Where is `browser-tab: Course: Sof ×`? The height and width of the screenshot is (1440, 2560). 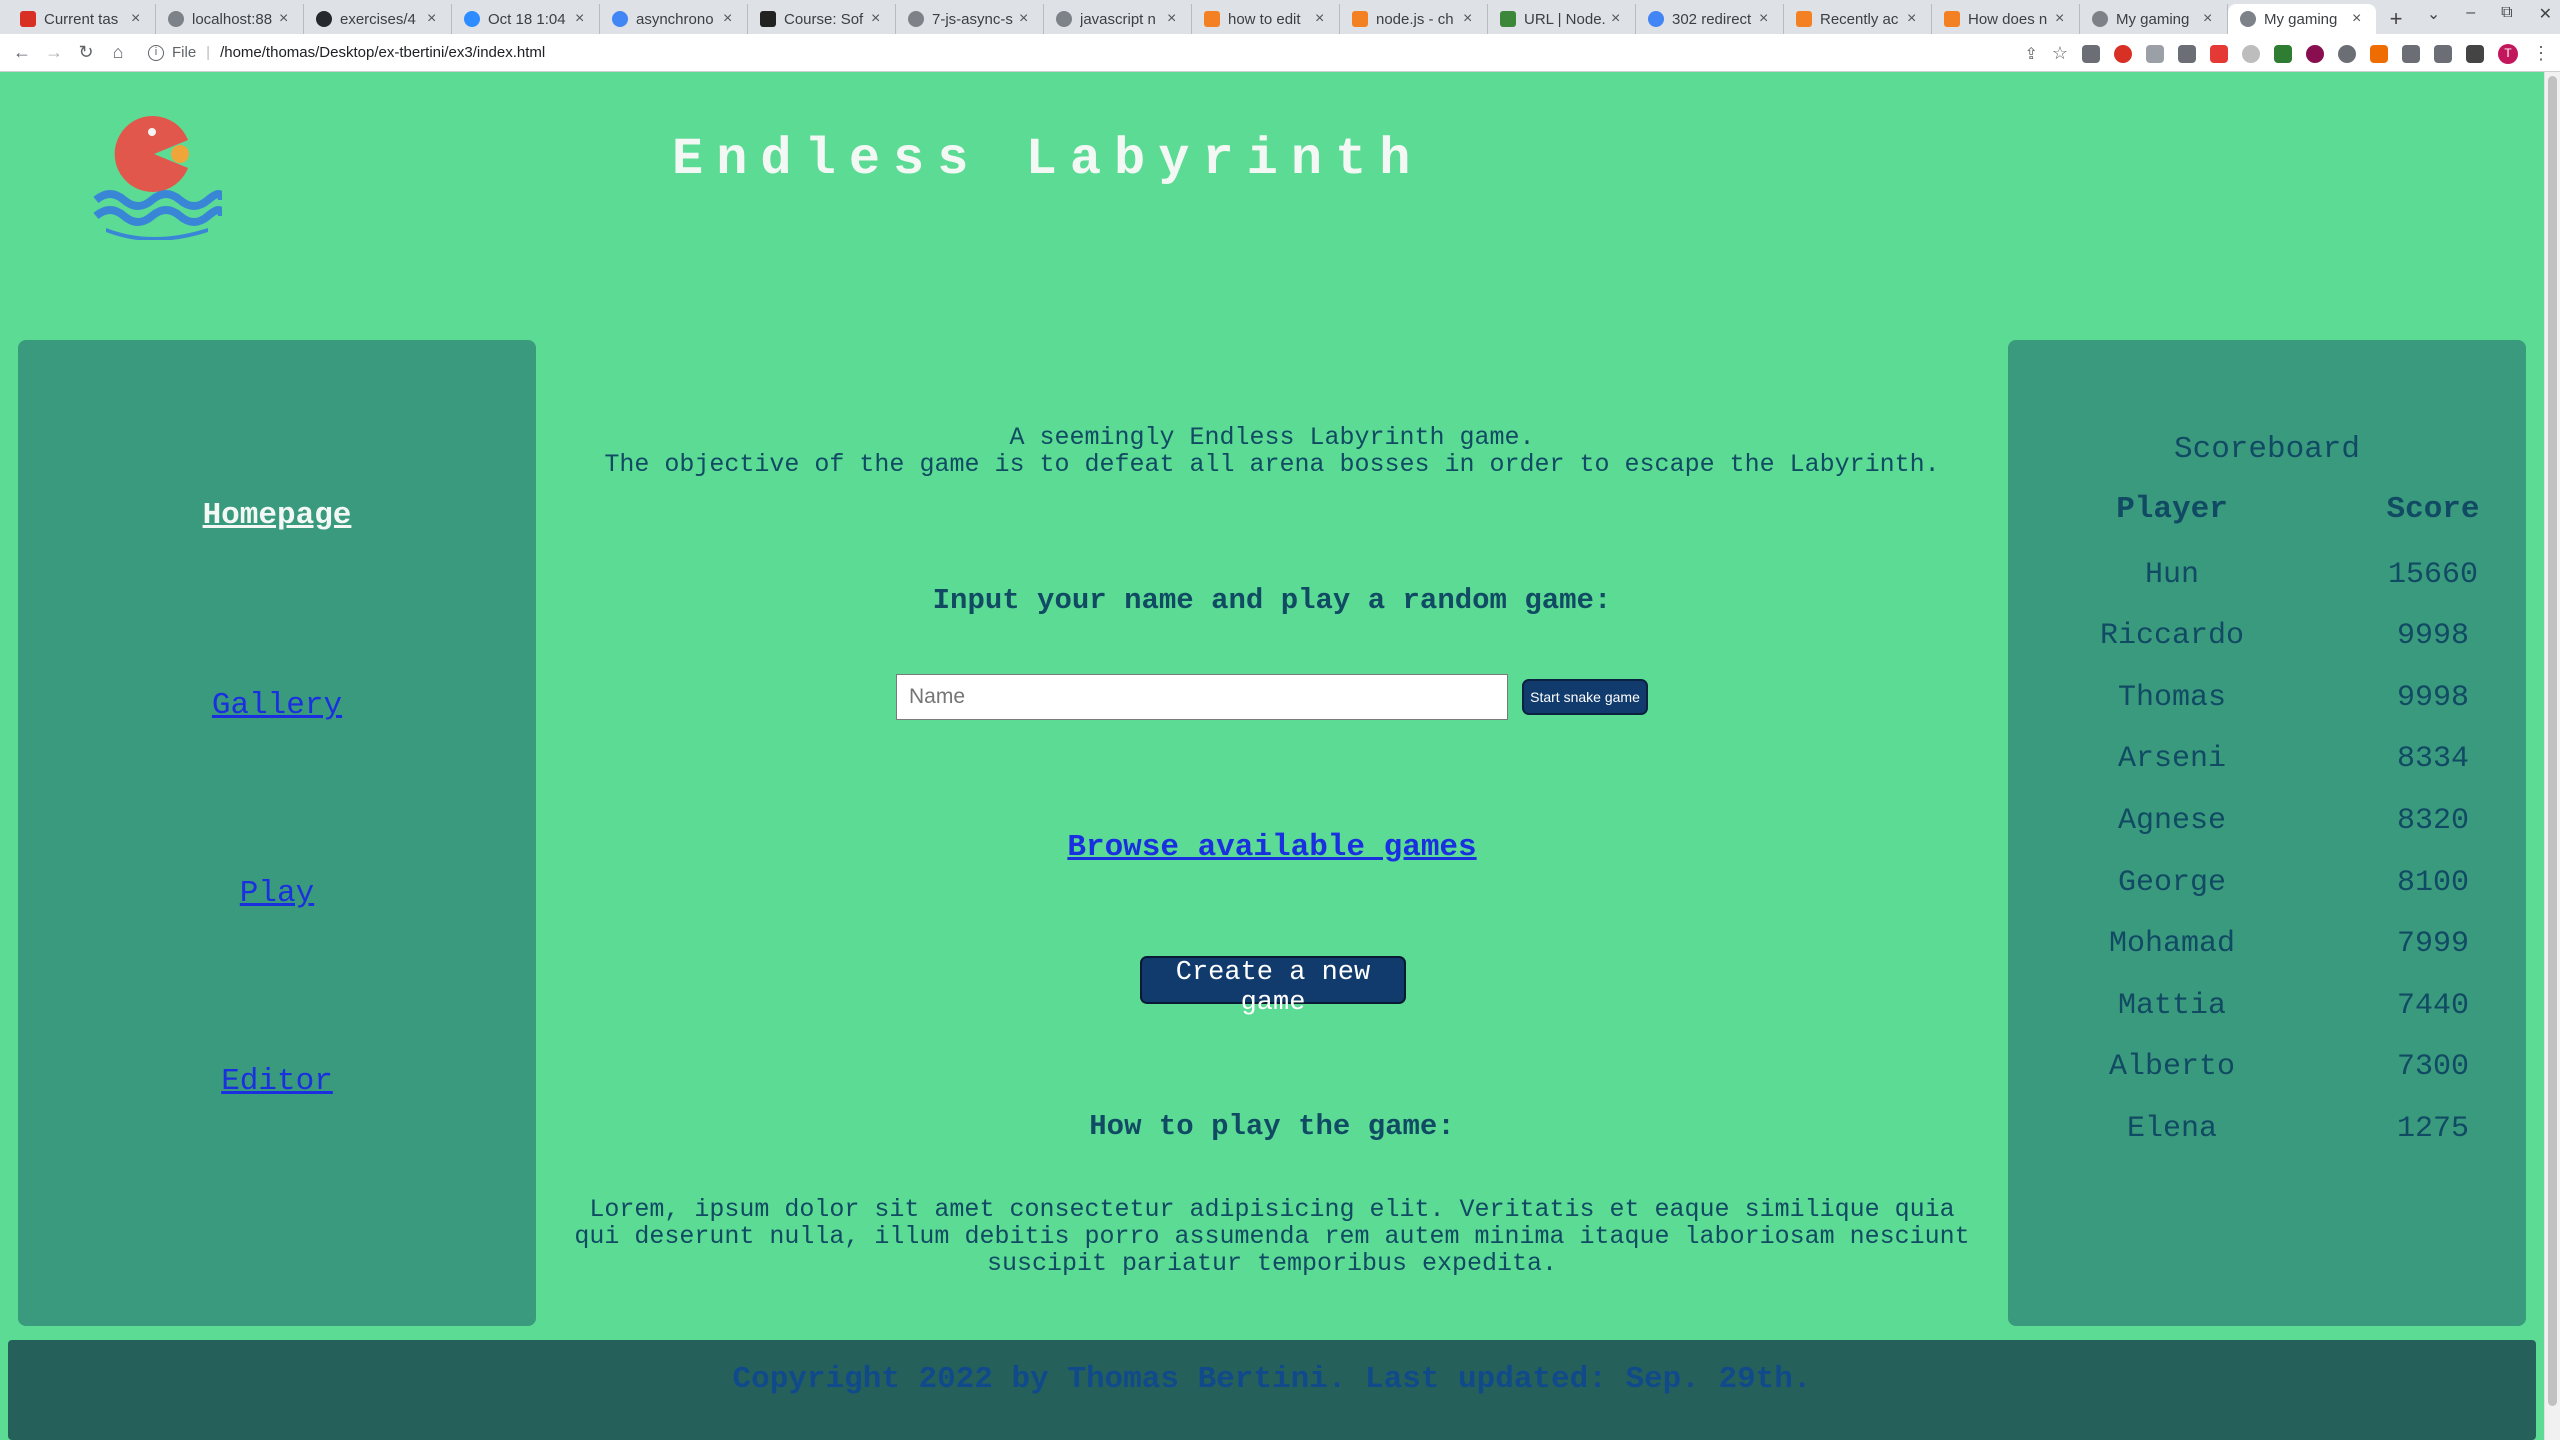 browser-tab: Course: Sof × is located at coordinates (822, 19).